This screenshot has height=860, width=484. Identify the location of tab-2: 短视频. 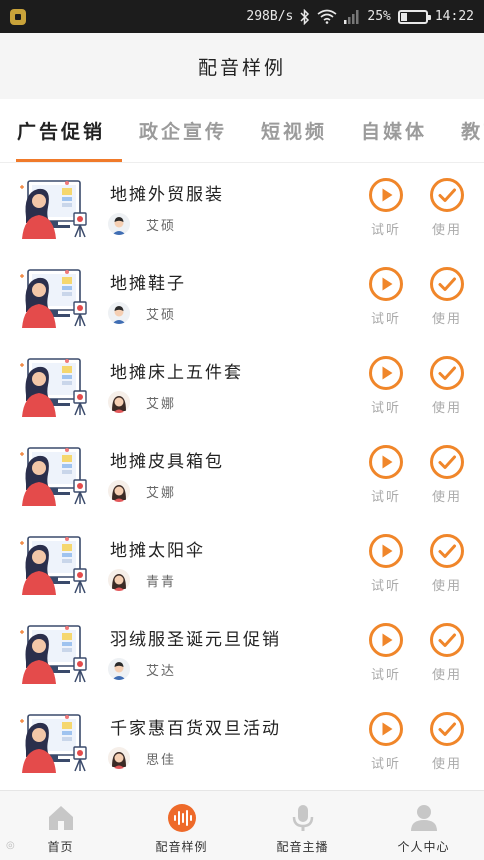
(294, 130).